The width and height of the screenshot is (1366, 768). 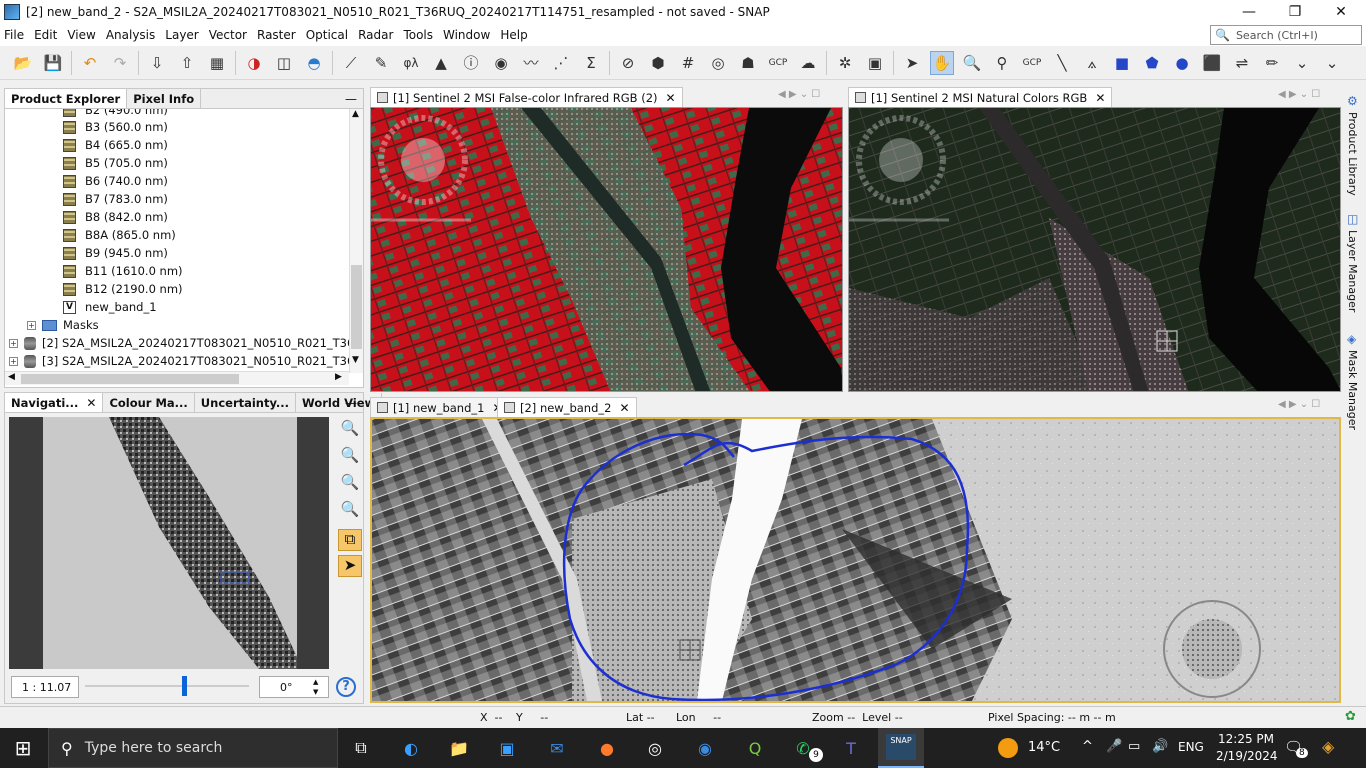 What do you see at coordinates (23, 748) in the screenshot?
I see `windows-start-icon: ⊞` at bounding box center [23, 748].